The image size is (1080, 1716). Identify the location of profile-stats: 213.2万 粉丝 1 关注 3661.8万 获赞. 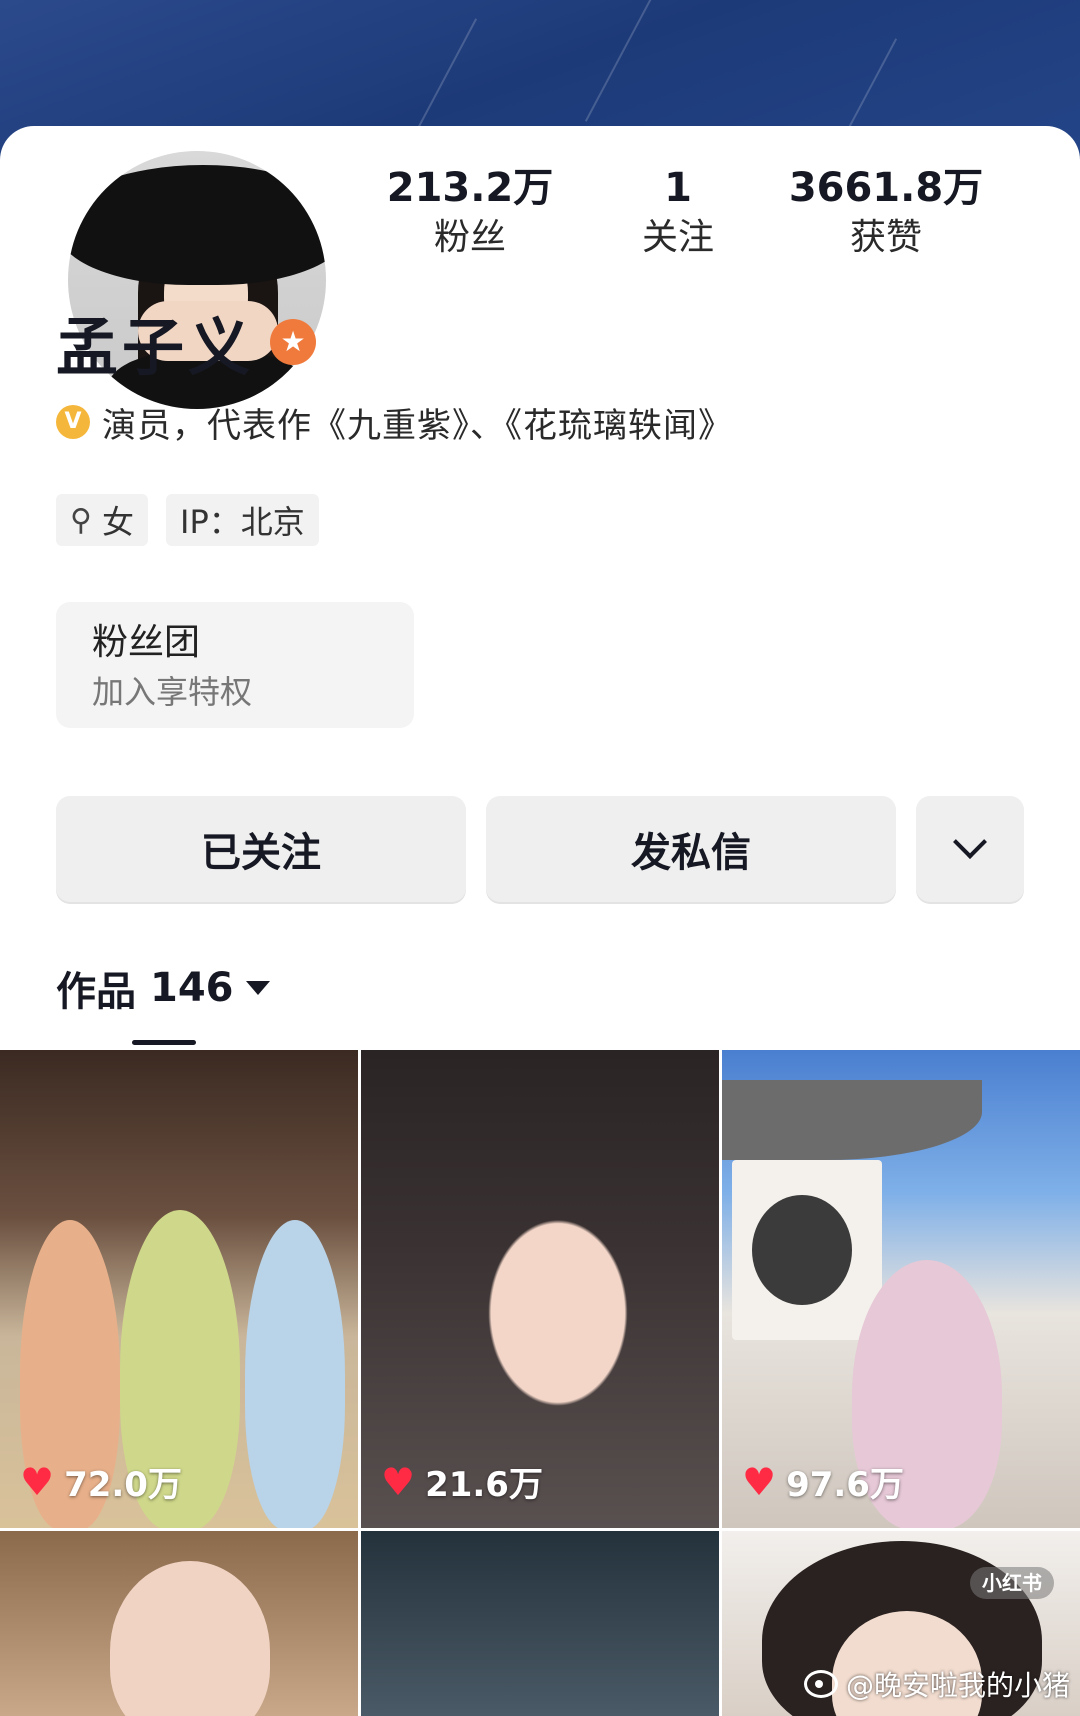
(700, 217).